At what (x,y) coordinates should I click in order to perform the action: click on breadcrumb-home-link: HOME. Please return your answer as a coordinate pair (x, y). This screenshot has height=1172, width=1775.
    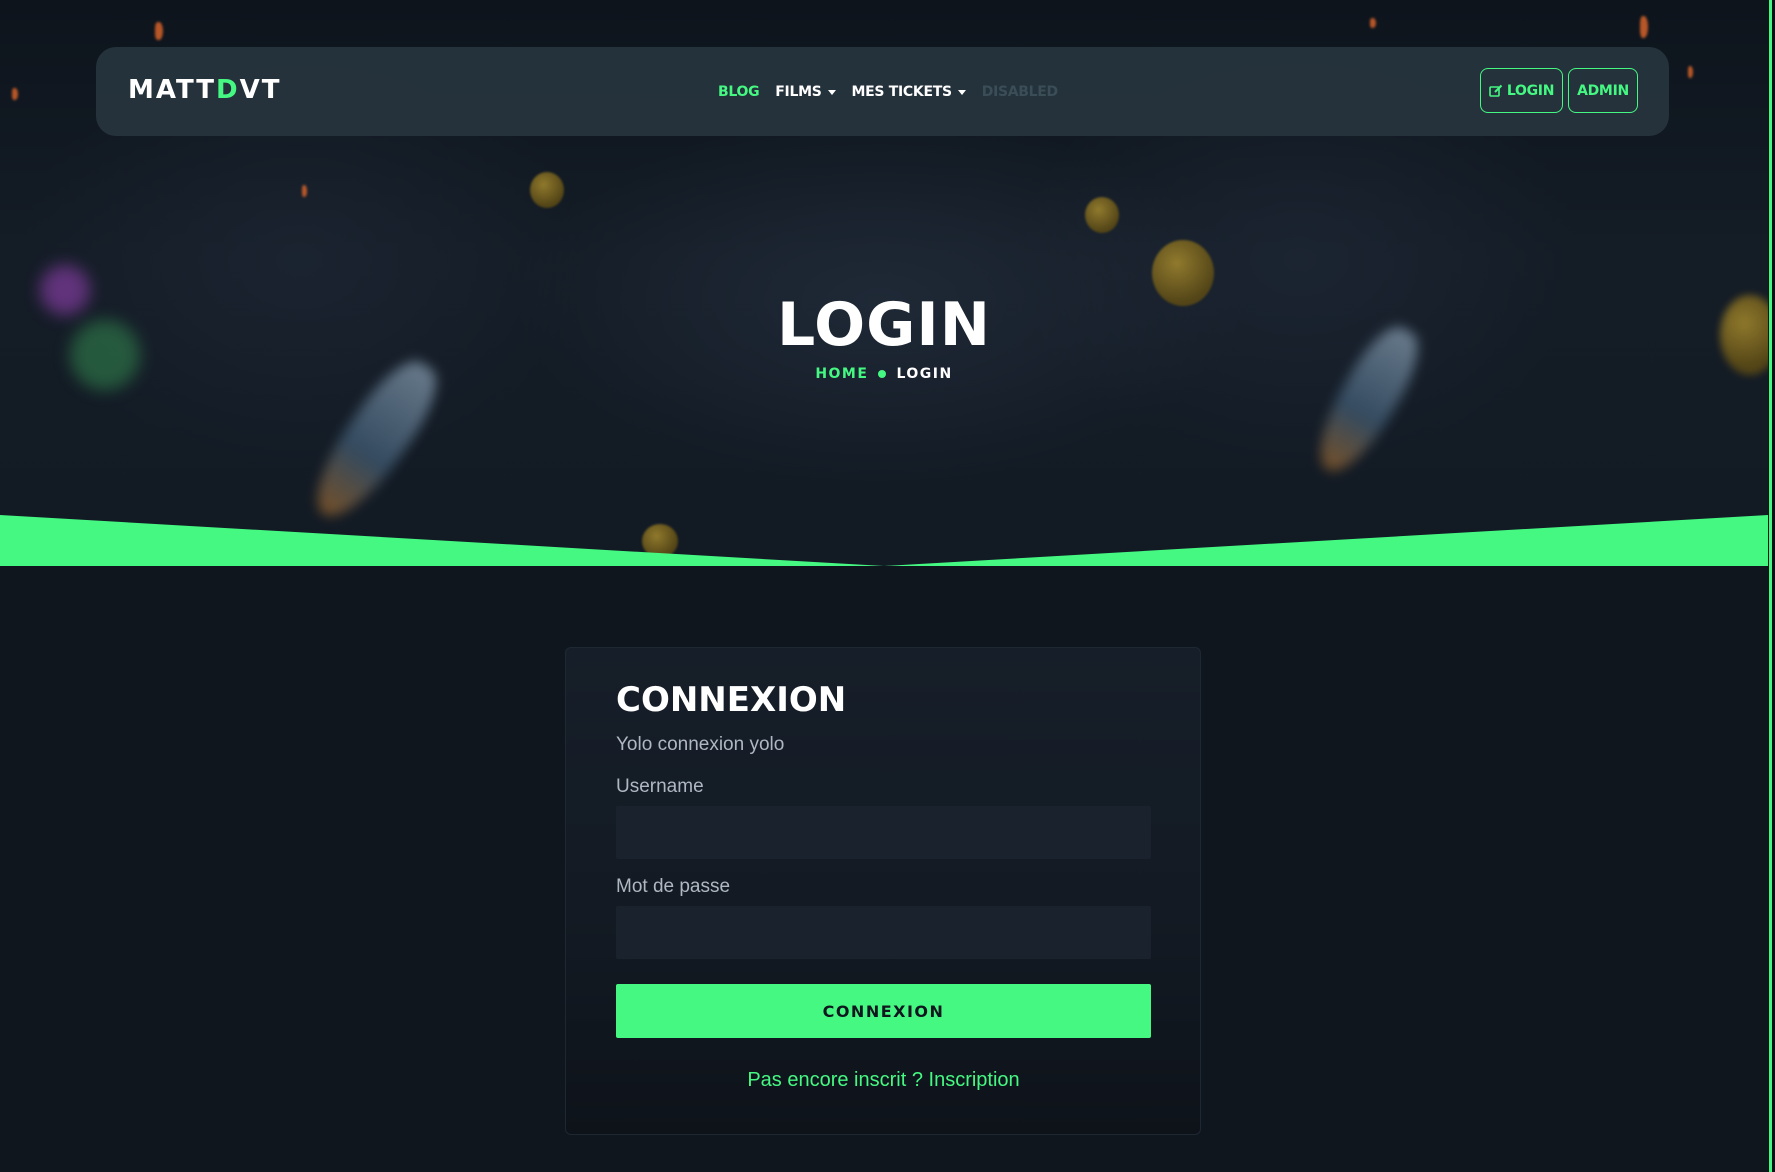
    Looking at the image, I should click on (841, 374).